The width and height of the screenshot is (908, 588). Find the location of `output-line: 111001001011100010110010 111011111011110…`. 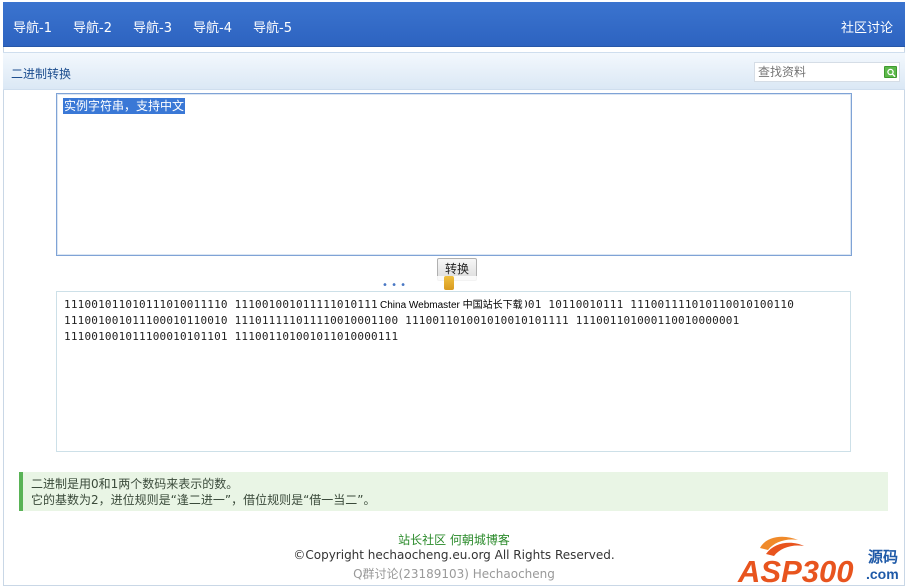

output-line: 111001001011100010110010 111011111011110… is located at coordinates (402, 320).